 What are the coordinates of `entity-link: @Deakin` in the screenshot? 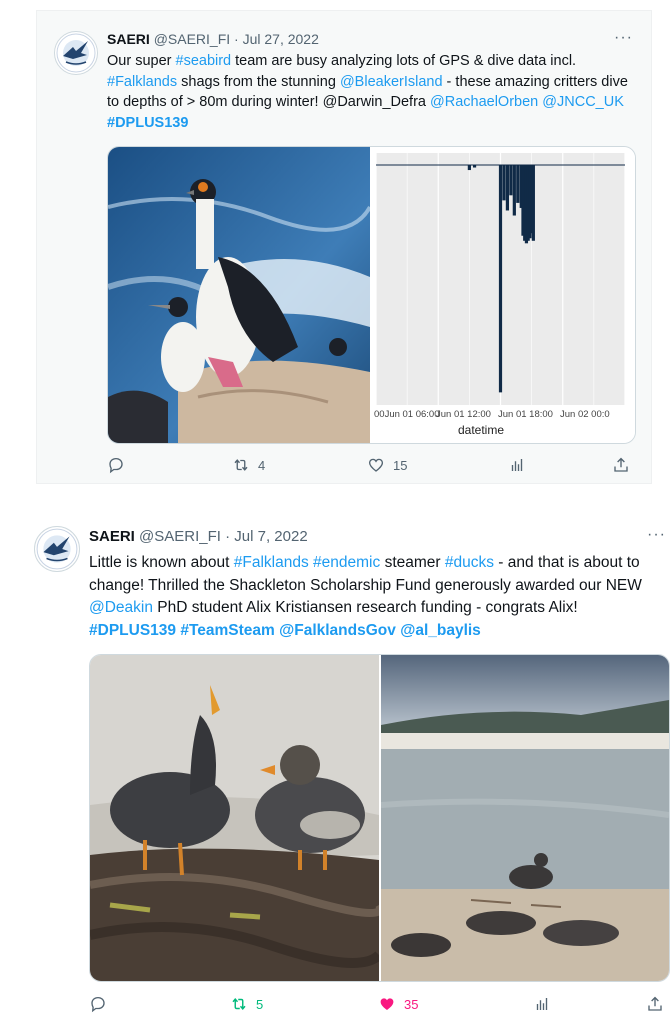 It's located at (121, 607).